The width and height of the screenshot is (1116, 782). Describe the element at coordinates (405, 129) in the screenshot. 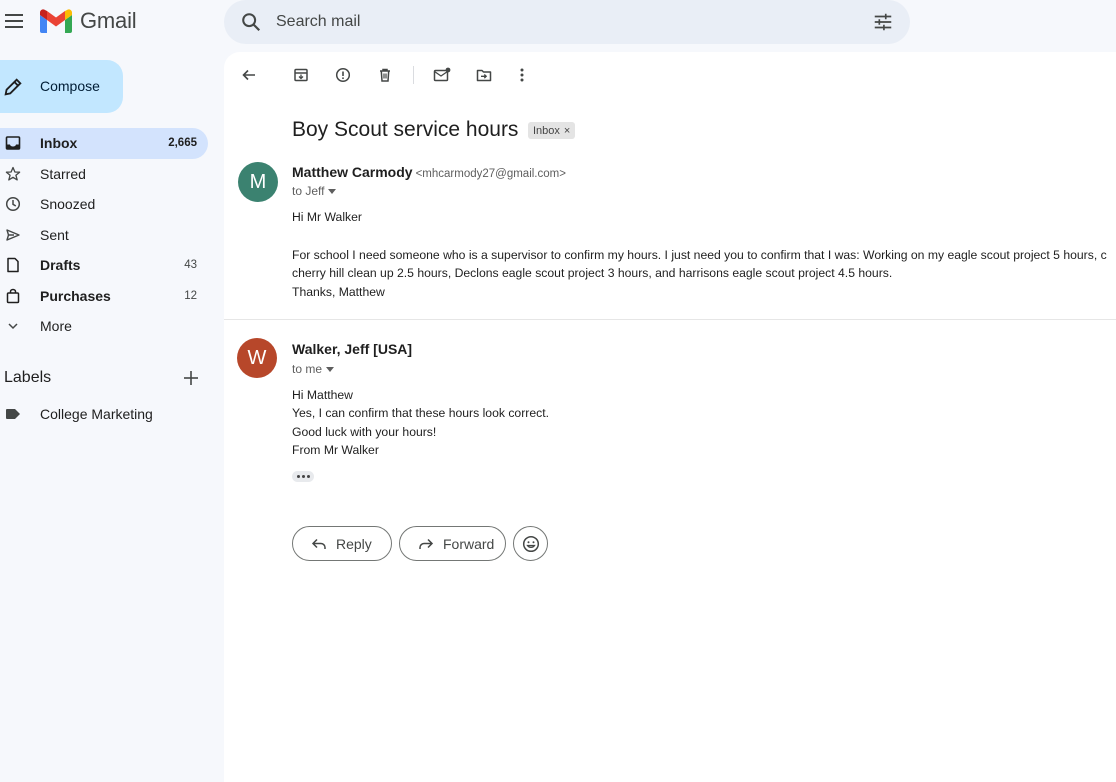

I see `email-subject: Boy Scout service hours` at that location.